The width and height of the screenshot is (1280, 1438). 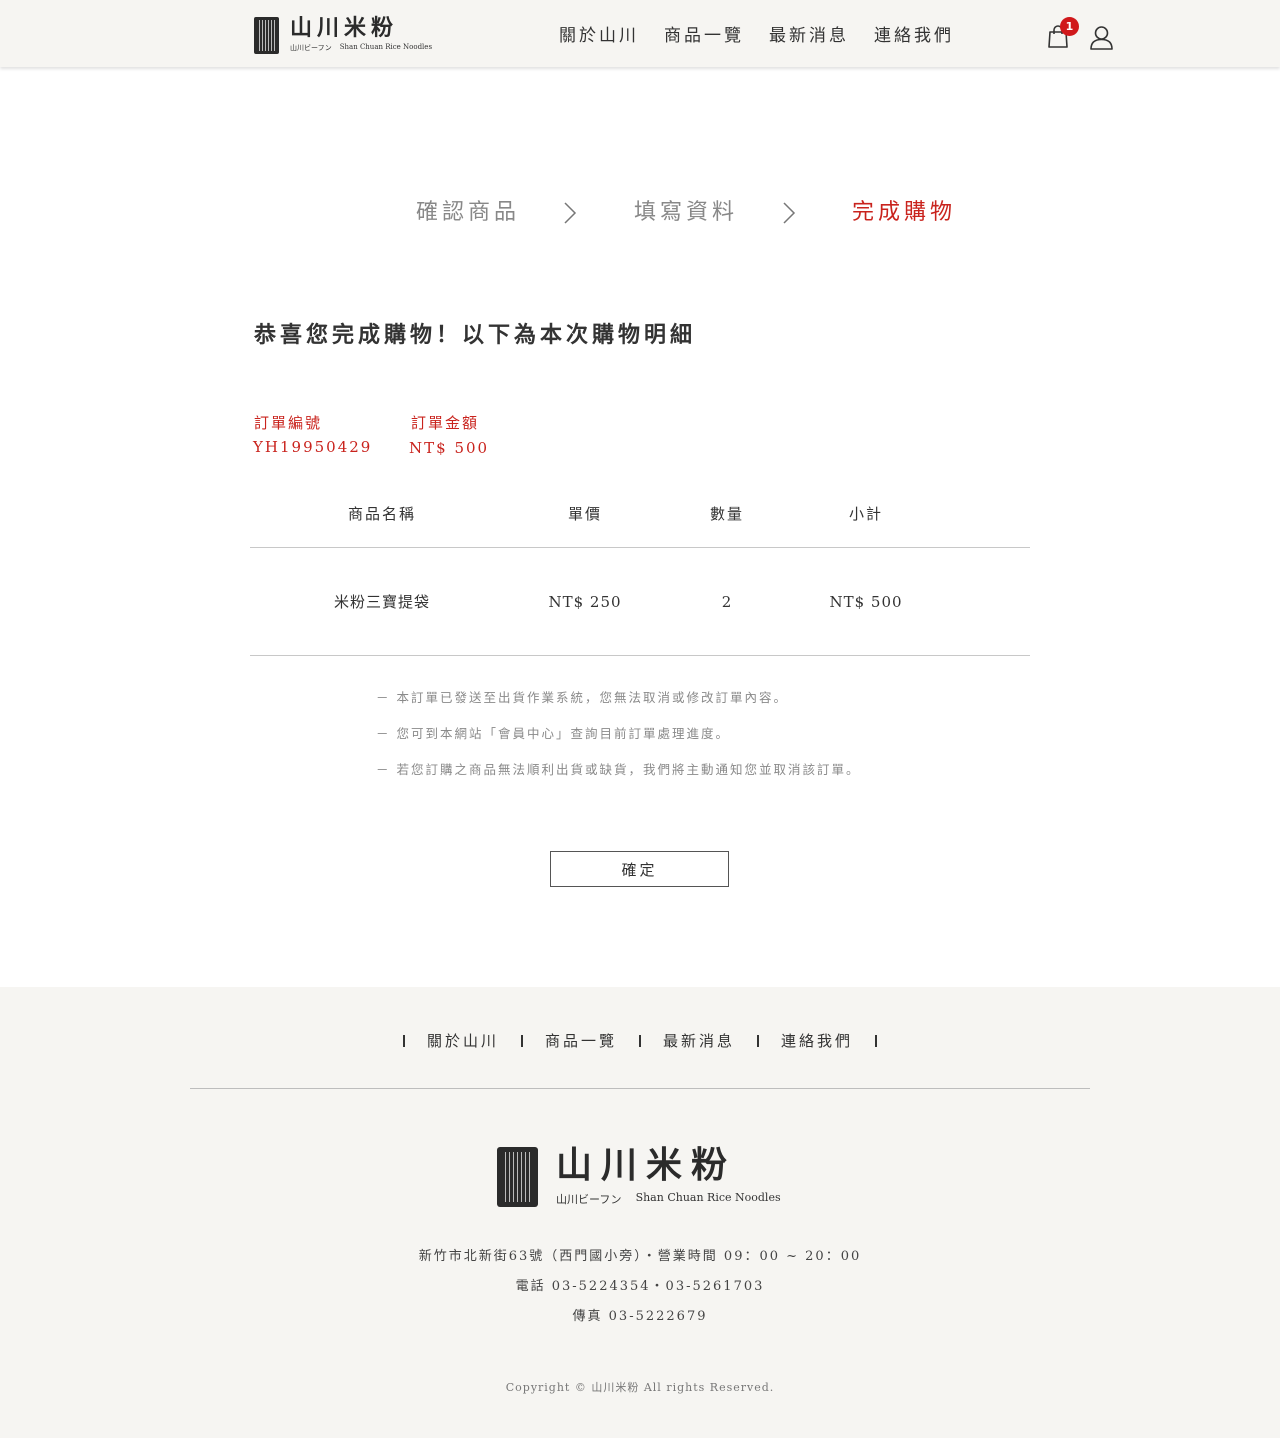 What do you see at coordinates (639, 869) in the screenshot?
I see `confirm-button: 確定` at bounding box center [639, 869].